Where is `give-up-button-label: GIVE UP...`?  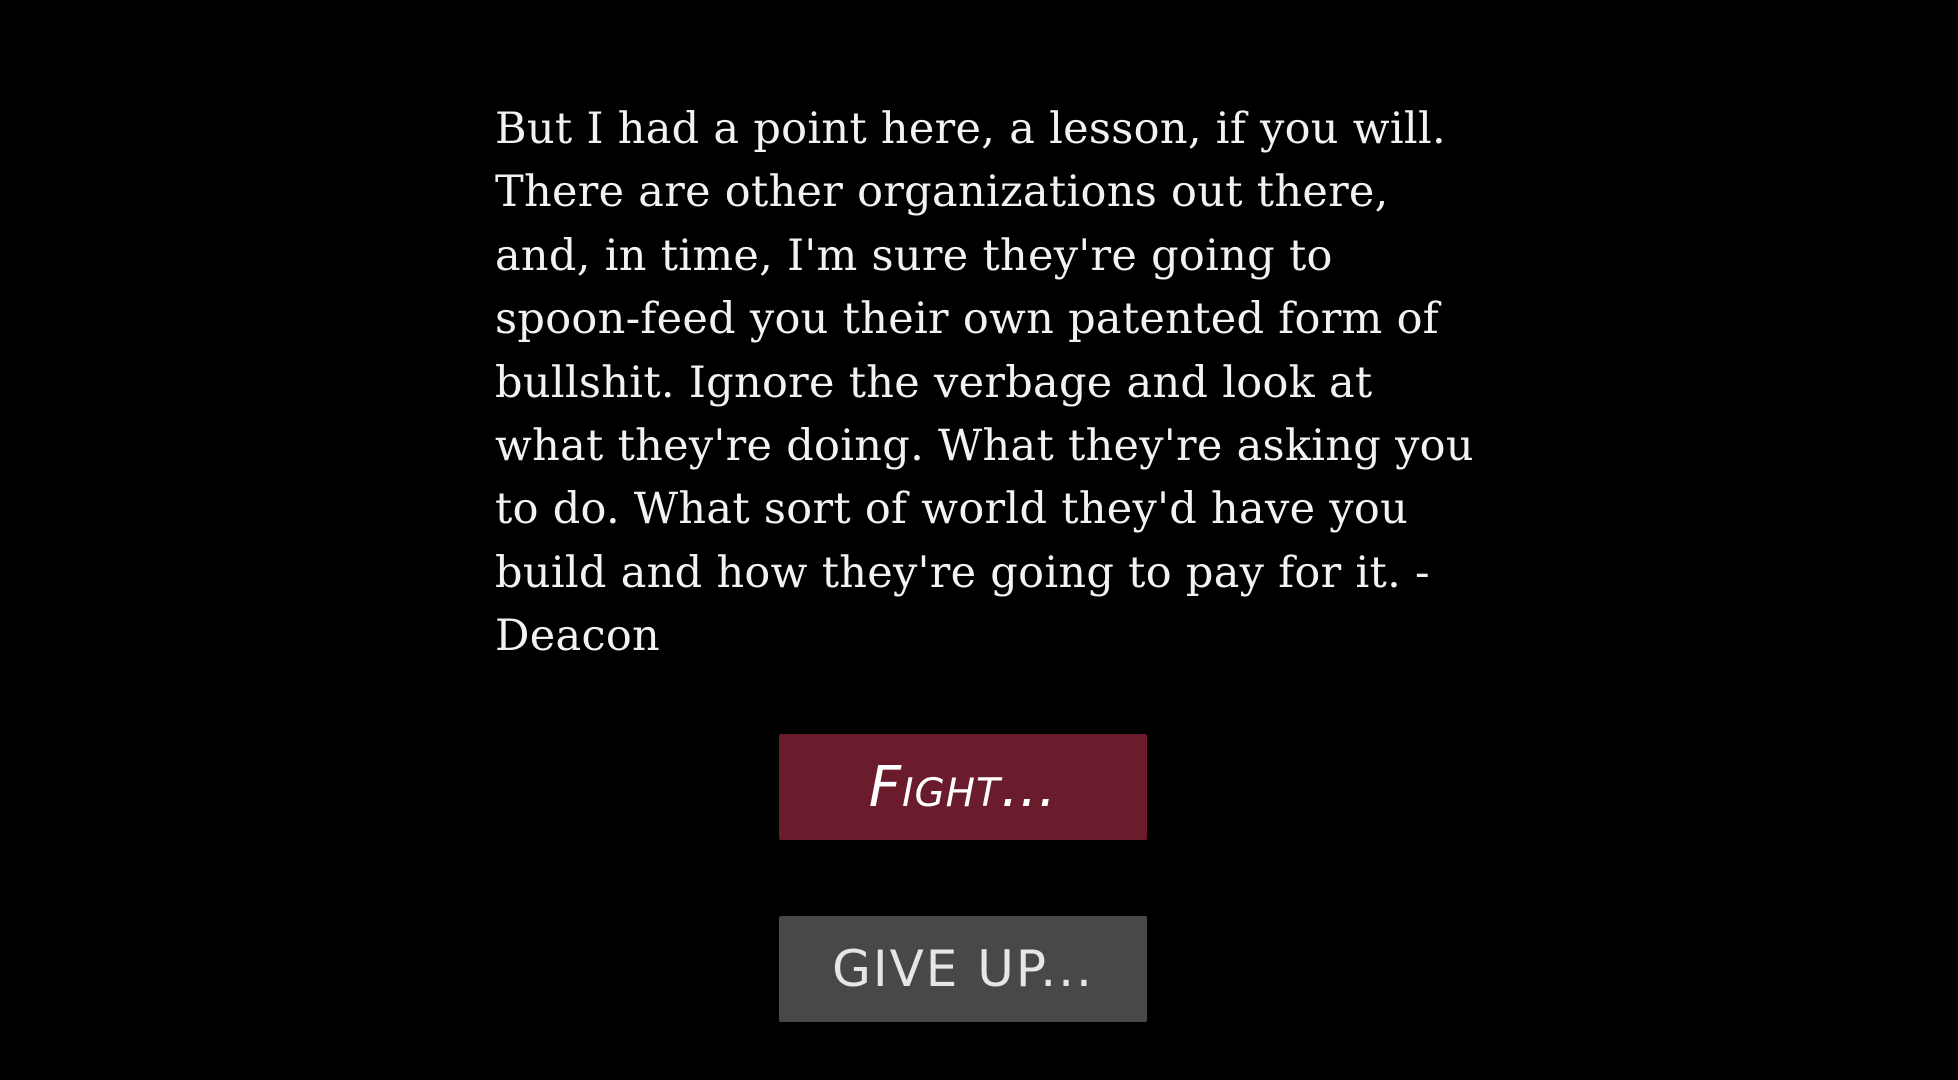
give-up-button-label: GIVE UP... is located at coordinates (963, 969).